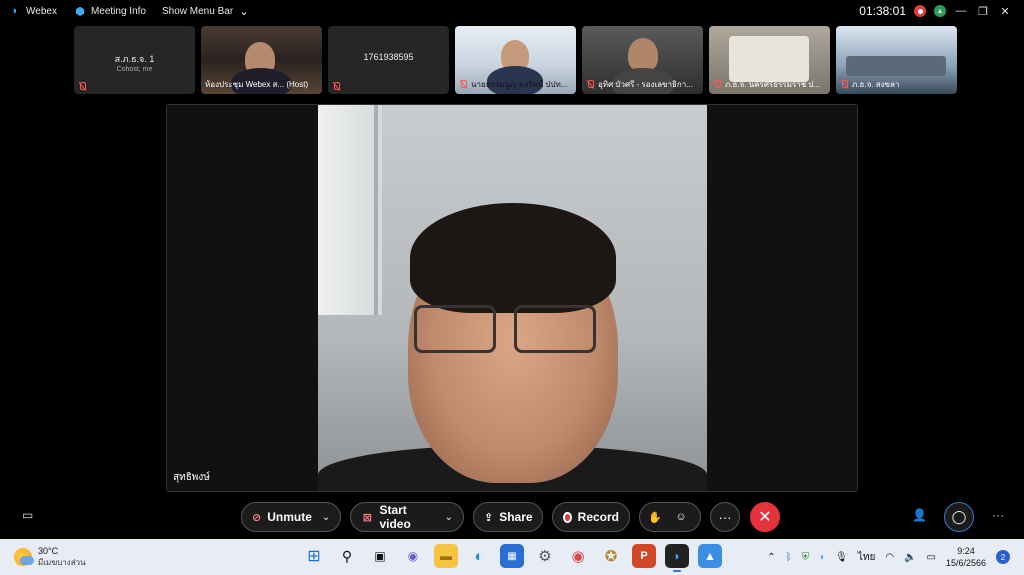 The height and width of the screenshot is (575, 1024). Describe the element at coordinates (789, 557) in the screenshot. I see `bluetooth-icon: ᛒ` at that location.